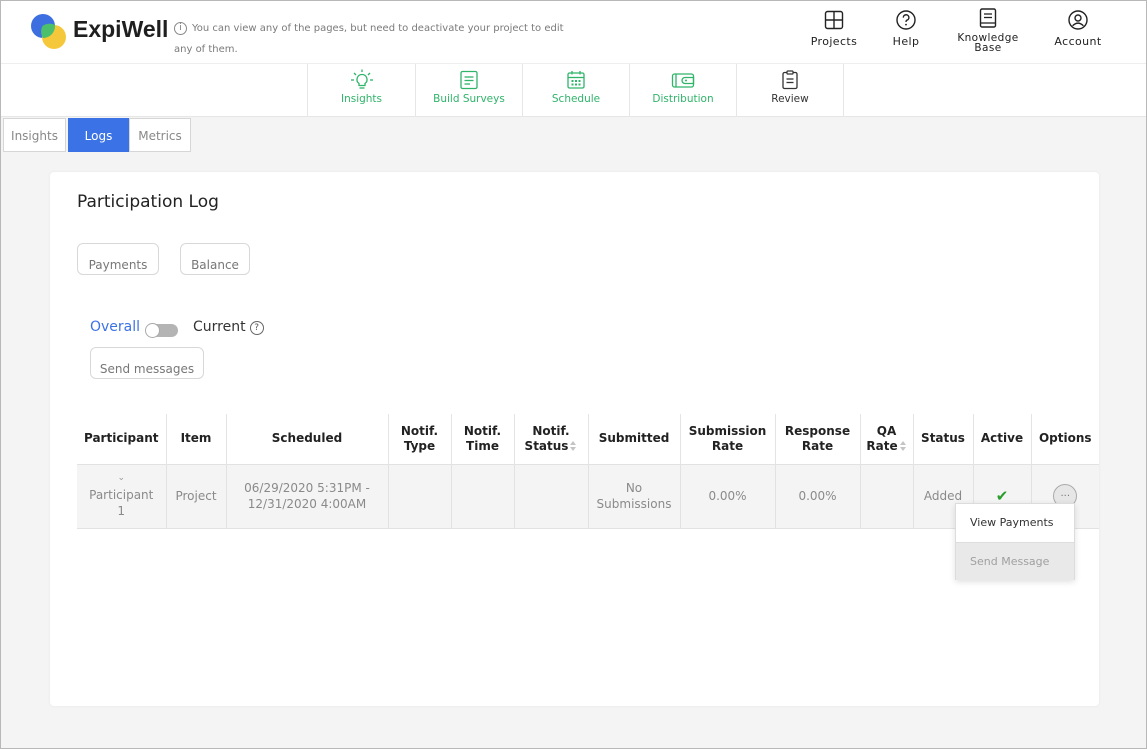 This screenshot has width=1147, height=749. I want to click on tab-insights: Insights, so click(34, 135).